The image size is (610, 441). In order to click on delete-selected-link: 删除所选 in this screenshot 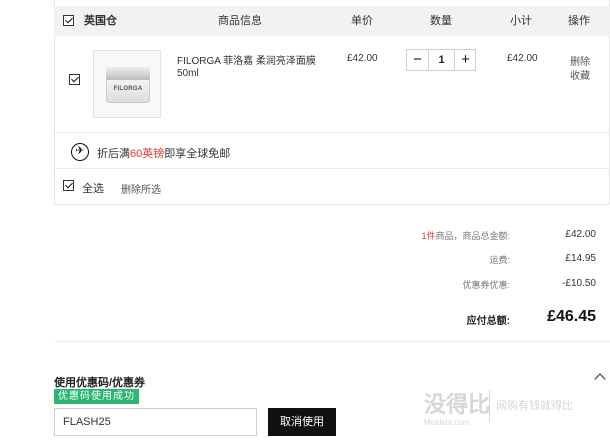, I will do `click(141, 188)`.